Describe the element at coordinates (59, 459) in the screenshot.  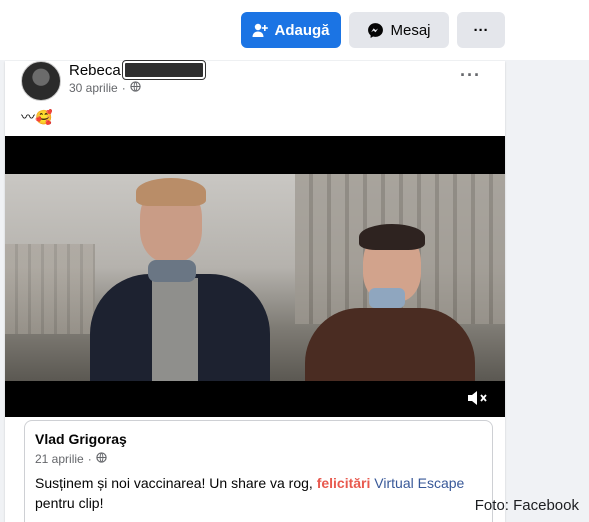
I see `shared-post-date: 21 aprilie` at that location.